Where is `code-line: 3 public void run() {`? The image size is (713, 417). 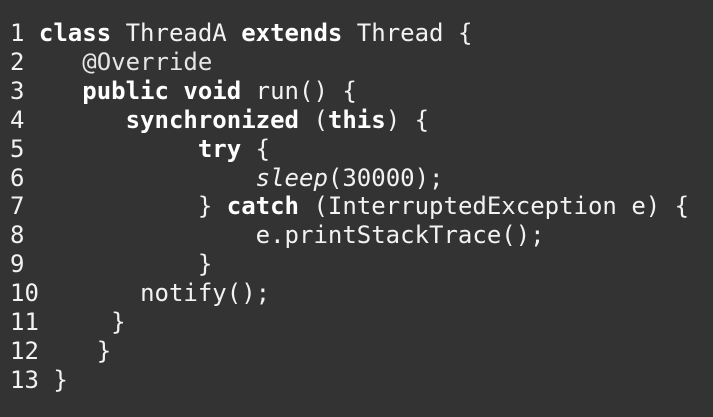 code-line: 3 public void run() { is located at coordinates (349, 91).